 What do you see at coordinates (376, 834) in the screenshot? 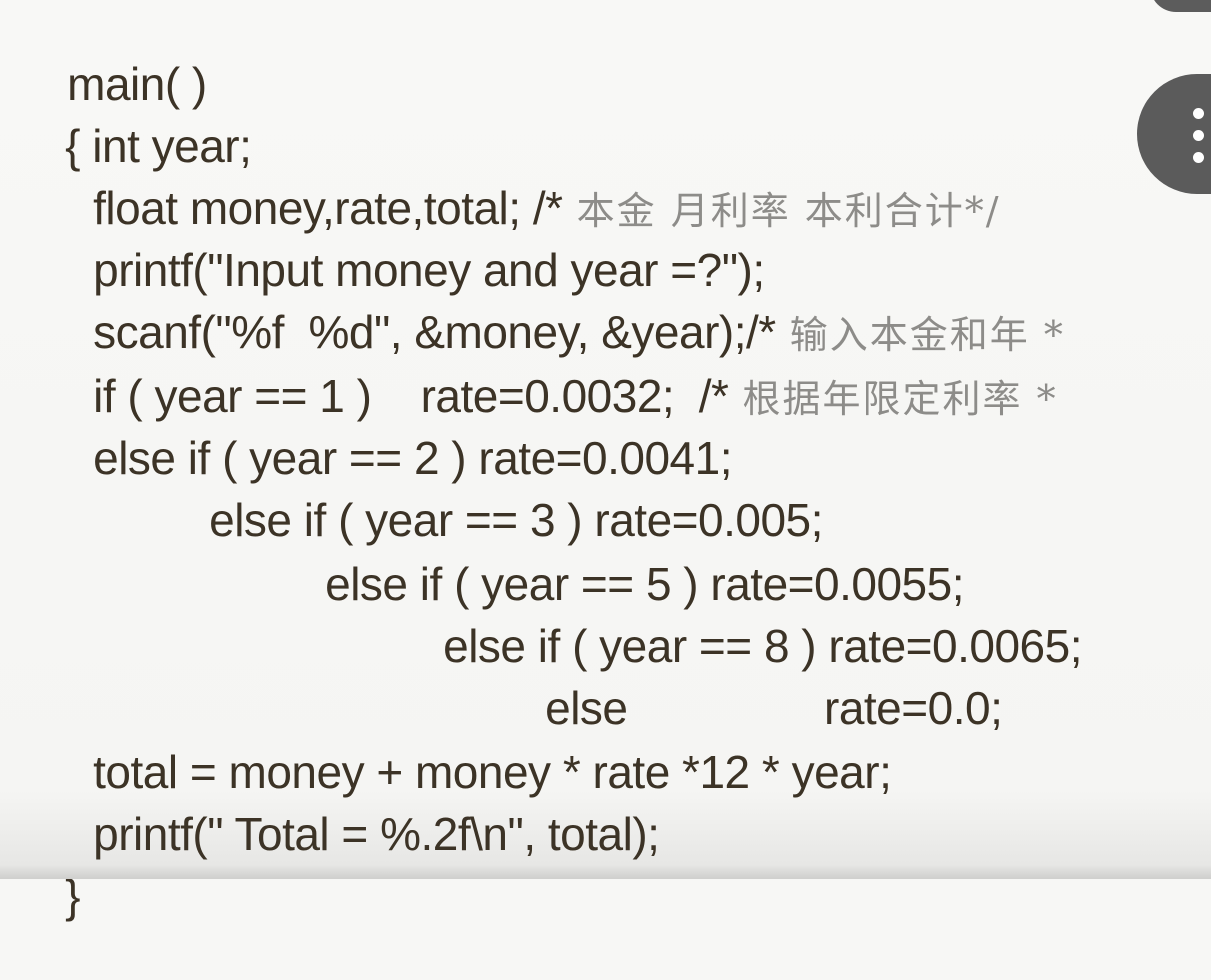
I see `code-text: printf(" Total = %.2f\n", total);` at bounding box center [376, 834].